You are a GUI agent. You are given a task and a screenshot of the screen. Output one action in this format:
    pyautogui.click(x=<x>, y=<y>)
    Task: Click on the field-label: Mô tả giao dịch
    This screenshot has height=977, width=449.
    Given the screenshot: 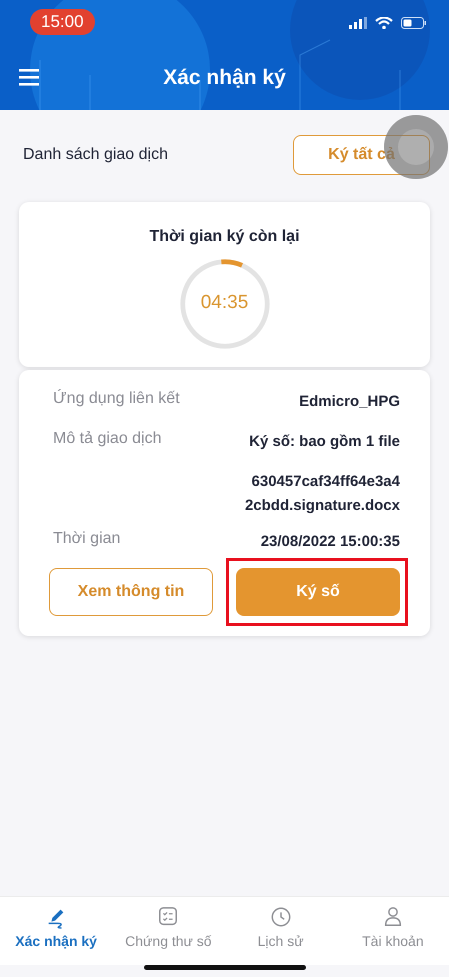 What is the action you would take?
    pyautogui.click(x=107, y=439)
    